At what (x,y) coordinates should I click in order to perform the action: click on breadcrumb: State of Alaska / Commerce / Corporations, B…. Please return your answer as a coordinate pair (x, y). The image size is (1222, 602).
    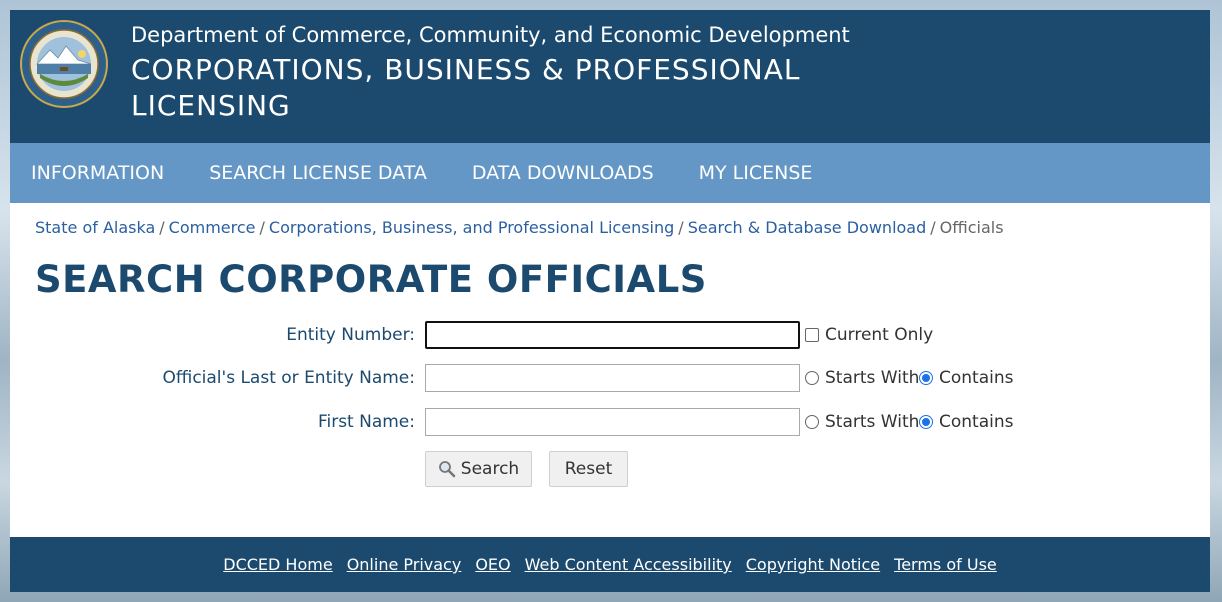
    Looking at the image, I should click on (519, 227).